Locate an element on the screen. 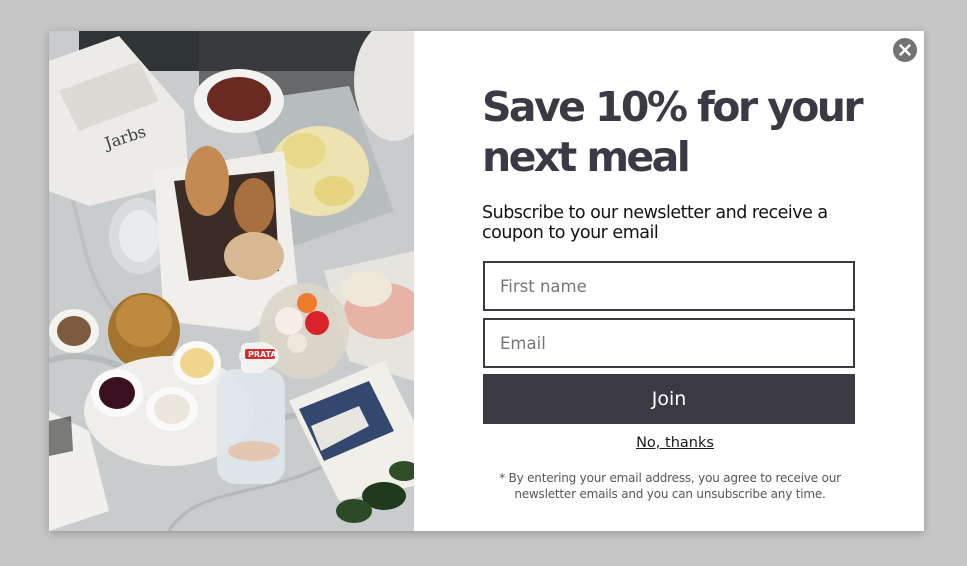 The width and height of the screenshot is (967, 566). bottle-brand-text: PRATA is located at coordinates (262, 354).